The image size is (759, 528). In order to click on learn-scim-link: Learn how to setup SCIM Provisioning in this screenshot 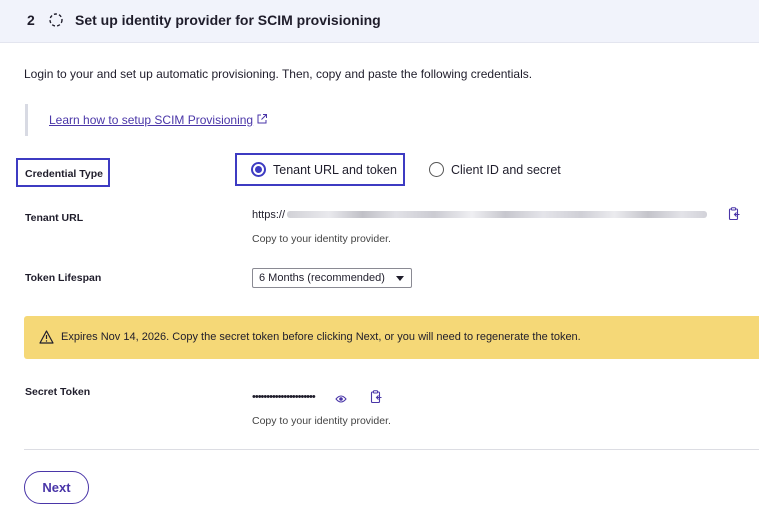, I will do `click(158, 120)`.